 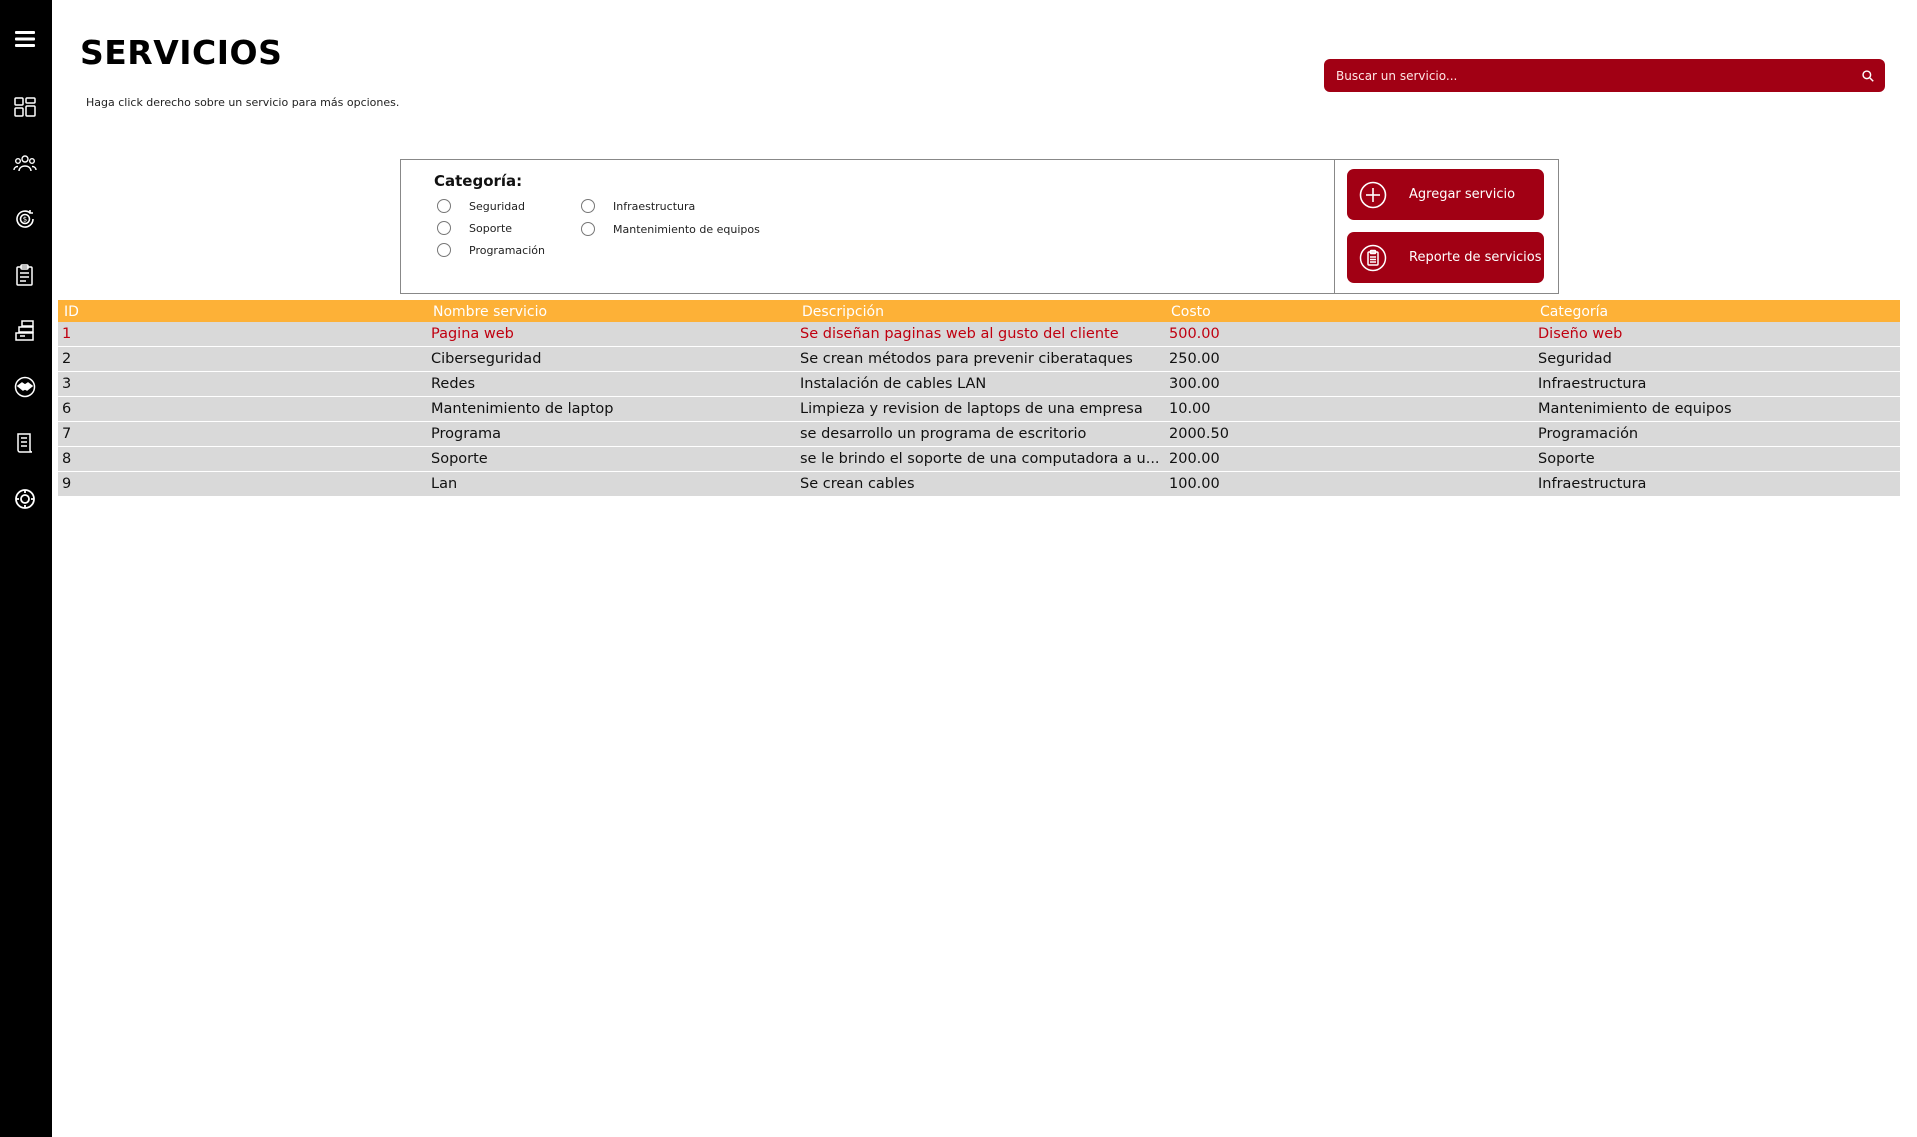 I want to click on cell-descripcion: Instalación de cables LAN, so click(x=893, y=384).